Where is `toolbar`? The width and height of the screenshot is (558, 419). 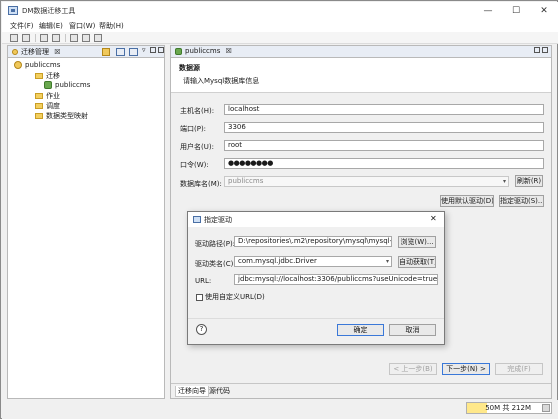
toolbar is located at coordinates (280, 38).